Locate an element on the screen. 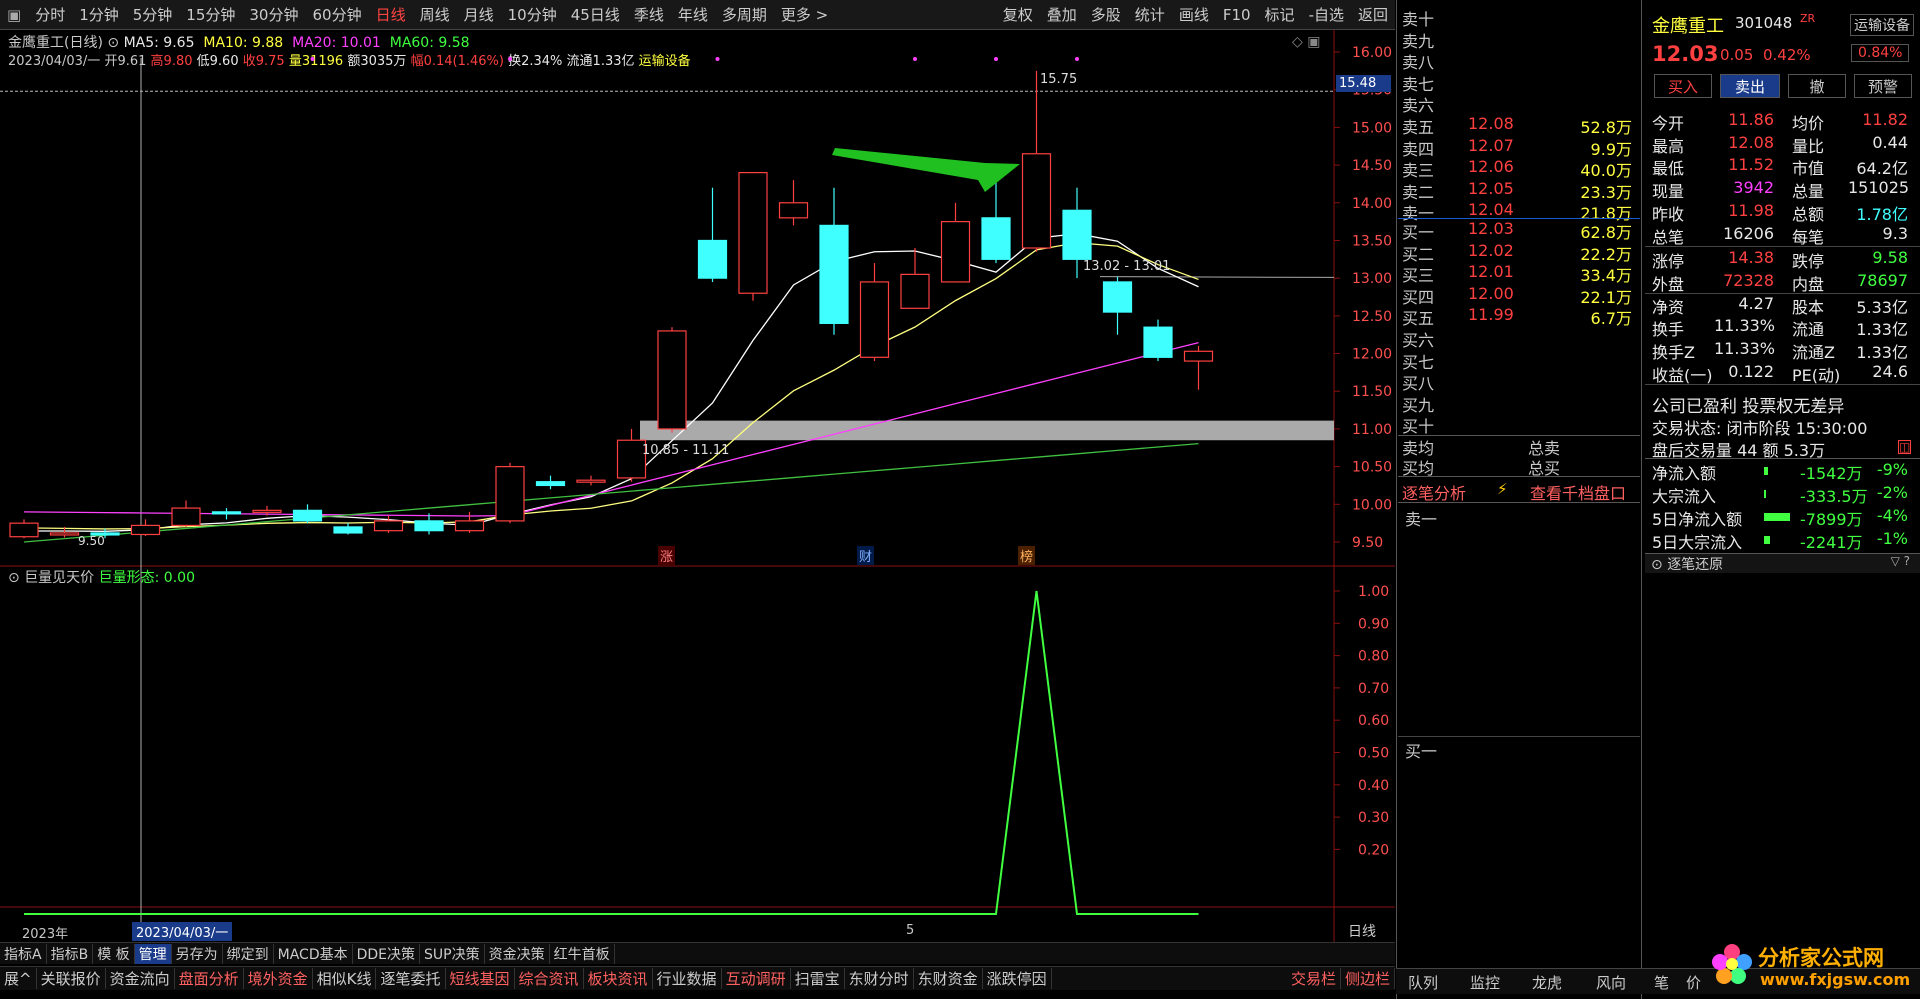  tab-30min: 30分钟 is located at coordinates (273, 14).